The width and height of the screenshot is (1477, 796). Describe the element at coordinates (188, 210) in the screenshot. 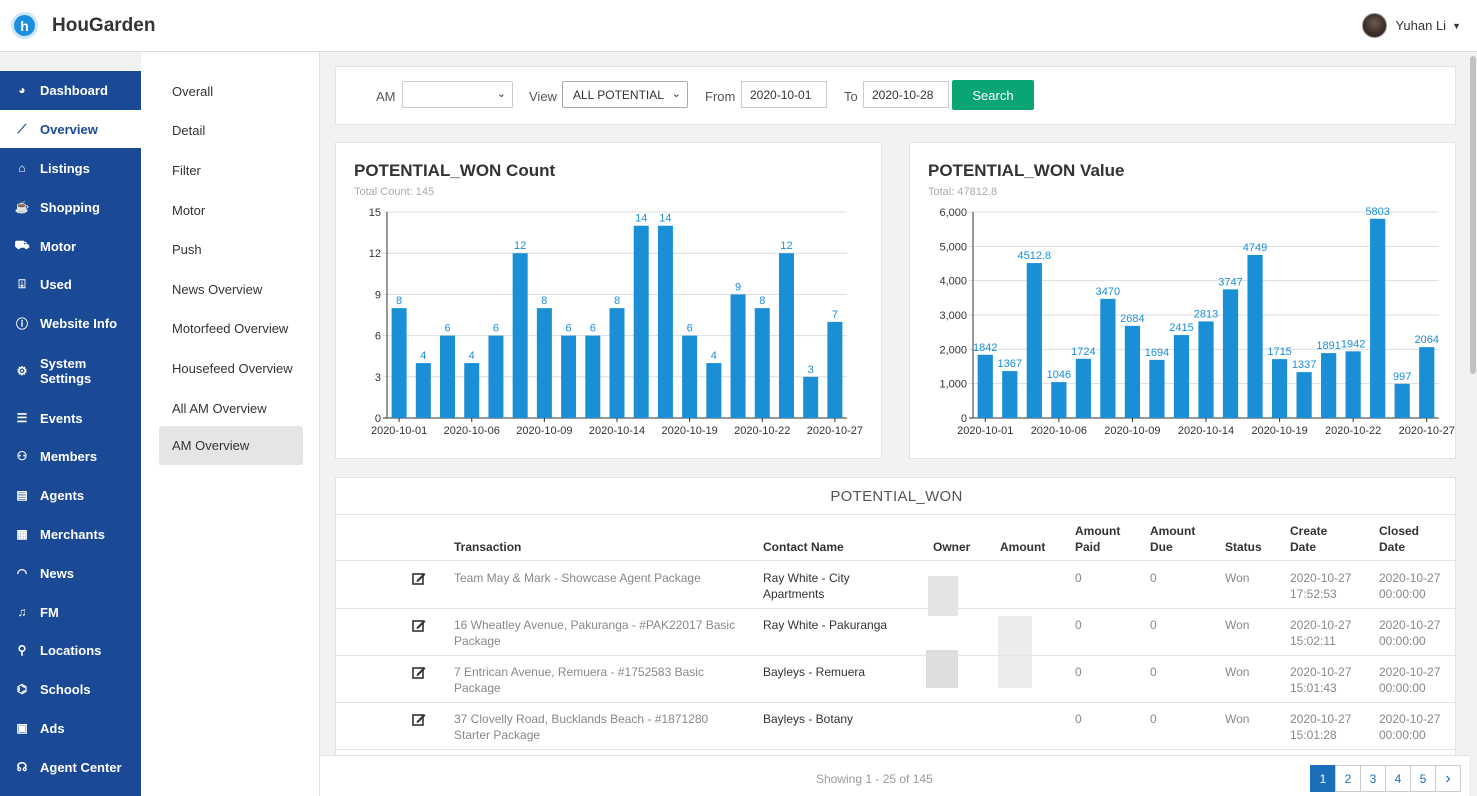

I see `subnav-item-motor: Motor` at that location.